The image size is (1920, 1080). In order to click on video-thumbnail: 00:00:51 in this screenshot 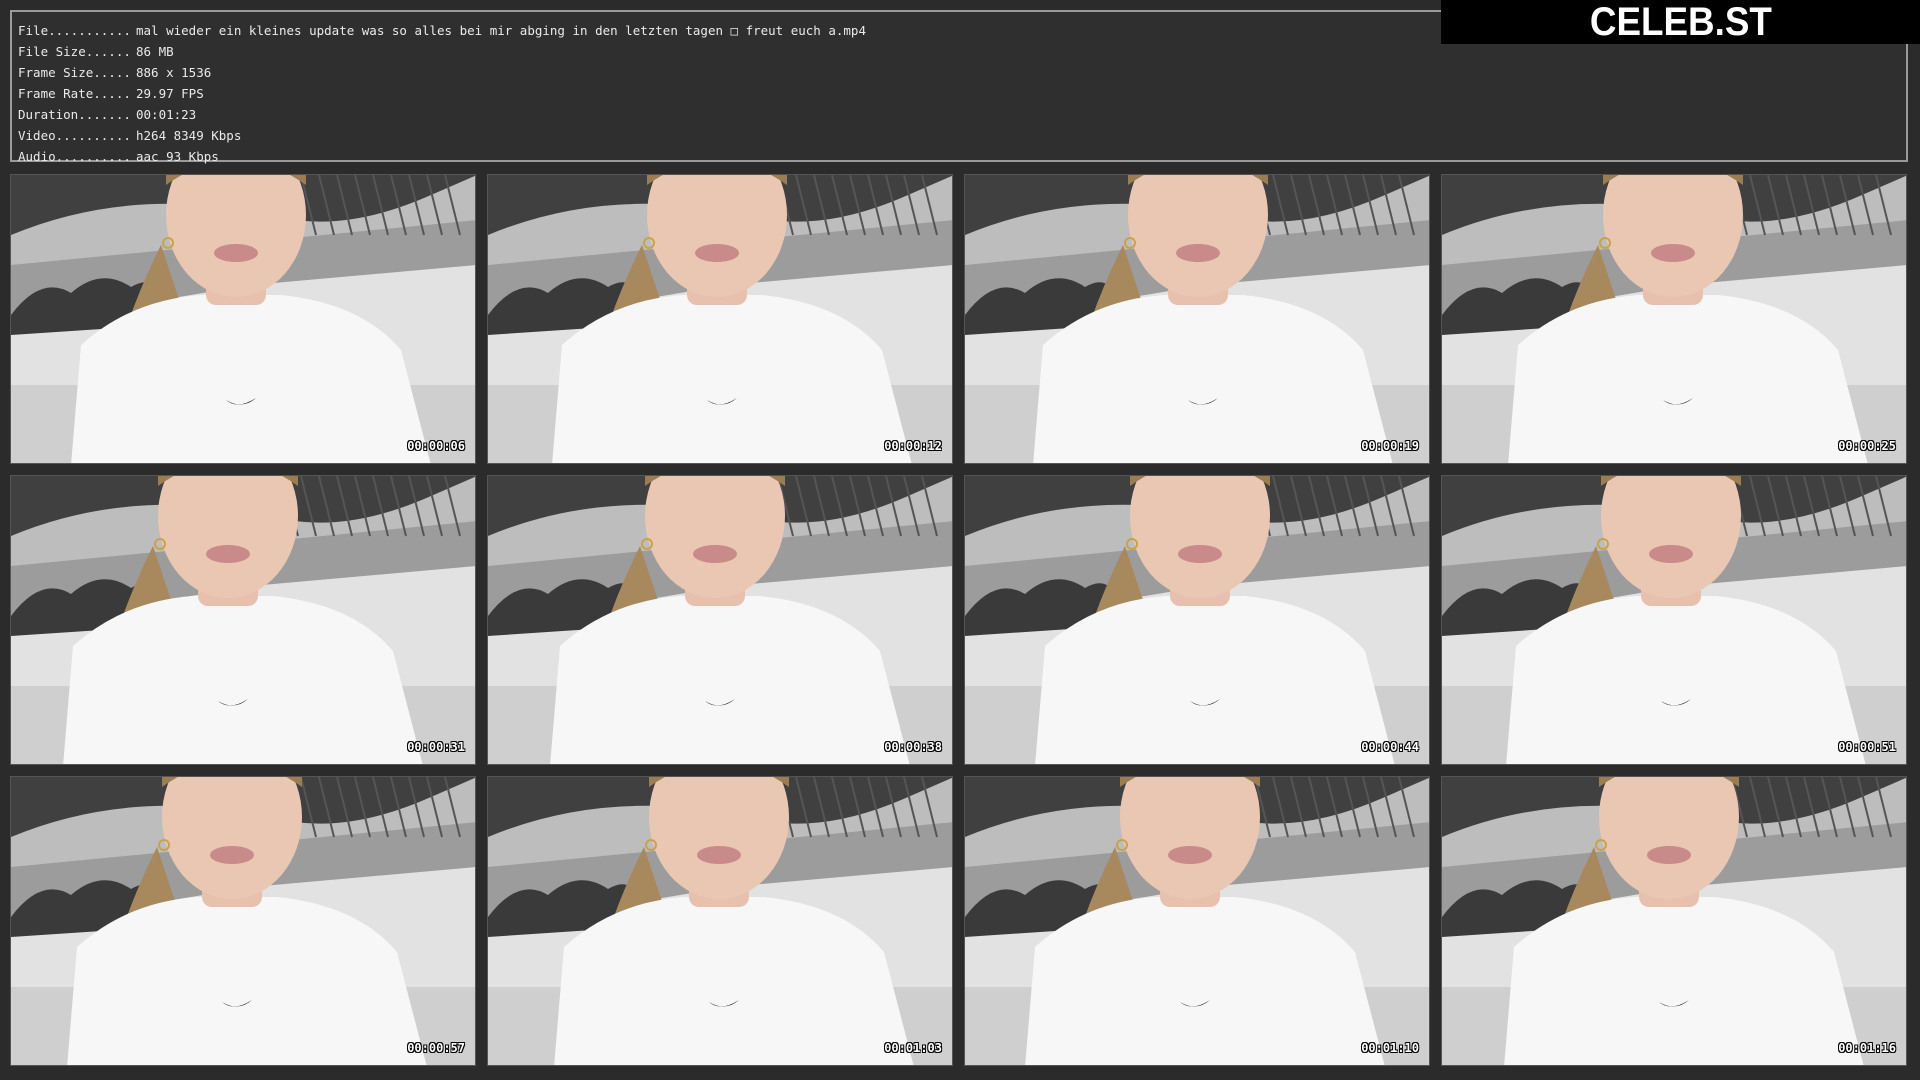, I will do `click(1674, 620)`.